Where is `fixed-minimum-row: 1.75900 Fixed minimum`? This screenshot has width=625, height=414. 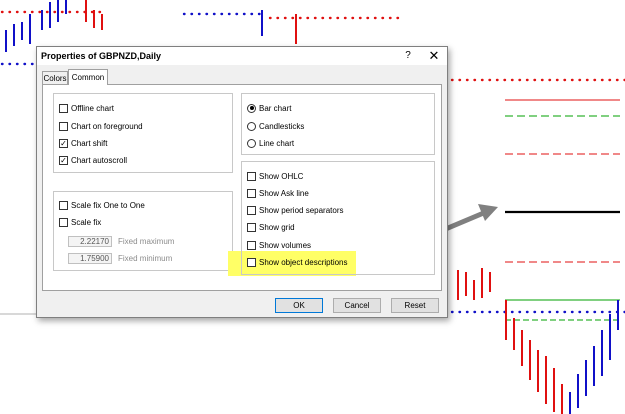 fixed-minimum-row: 1.75900 Fixed minimum is located at coordinates (120, 258).